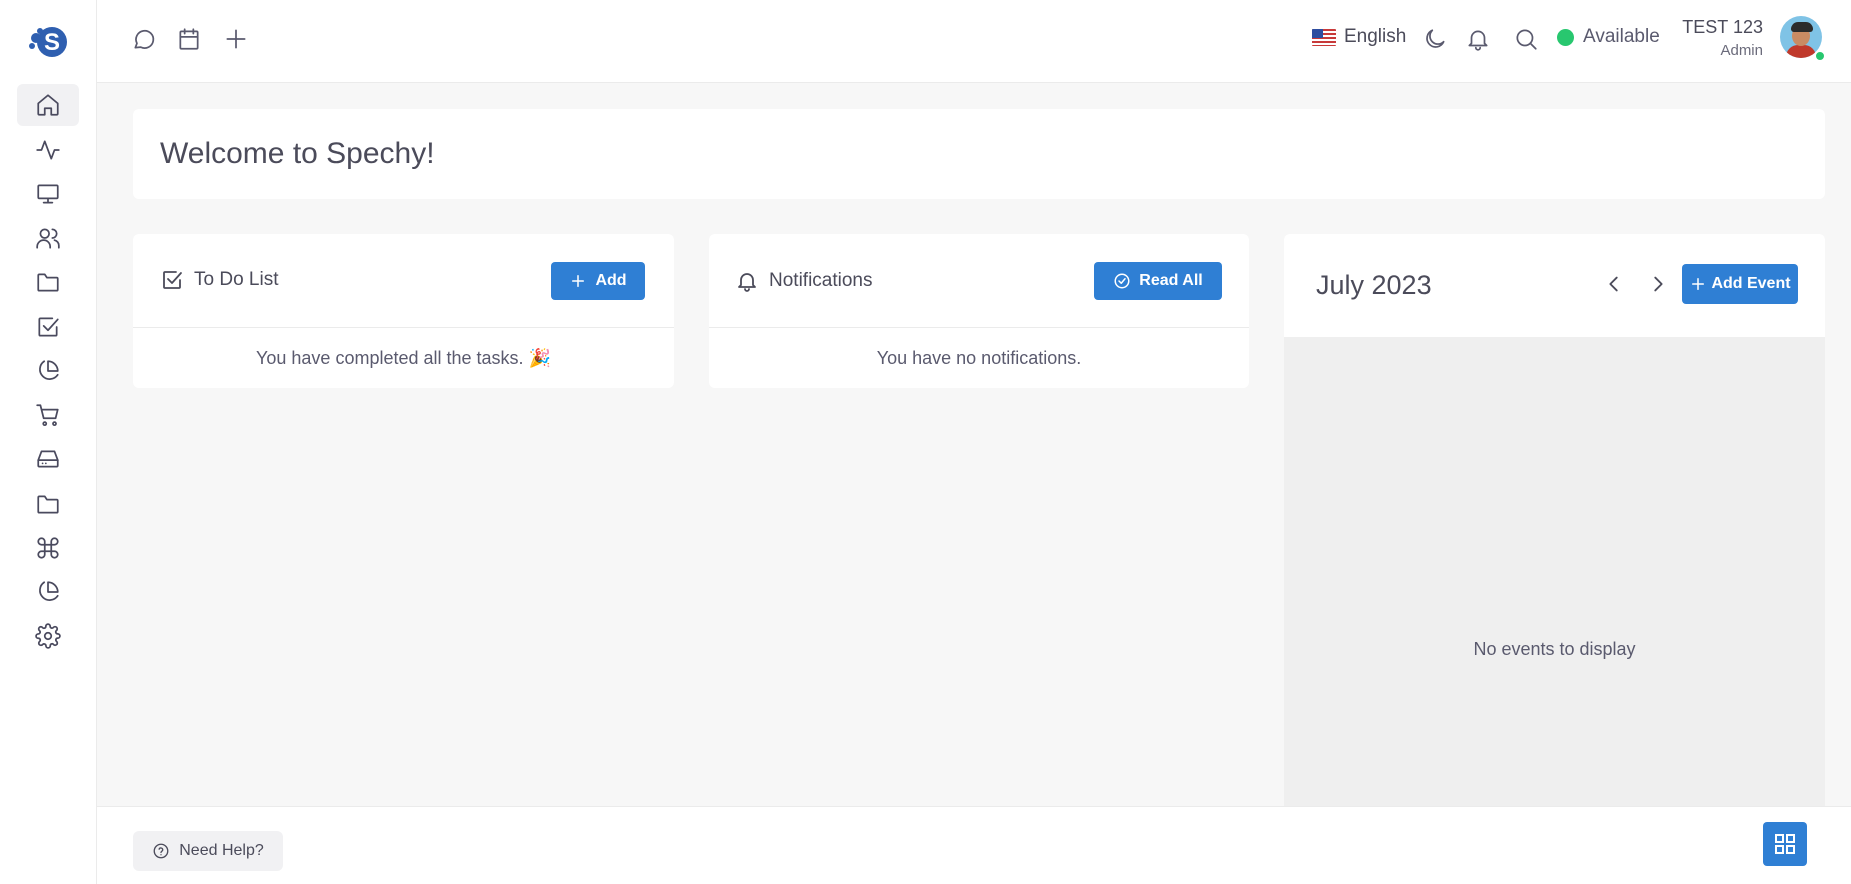 The image size is (1851, 884). I want to click on help-circle-icon, so click(161, 851).